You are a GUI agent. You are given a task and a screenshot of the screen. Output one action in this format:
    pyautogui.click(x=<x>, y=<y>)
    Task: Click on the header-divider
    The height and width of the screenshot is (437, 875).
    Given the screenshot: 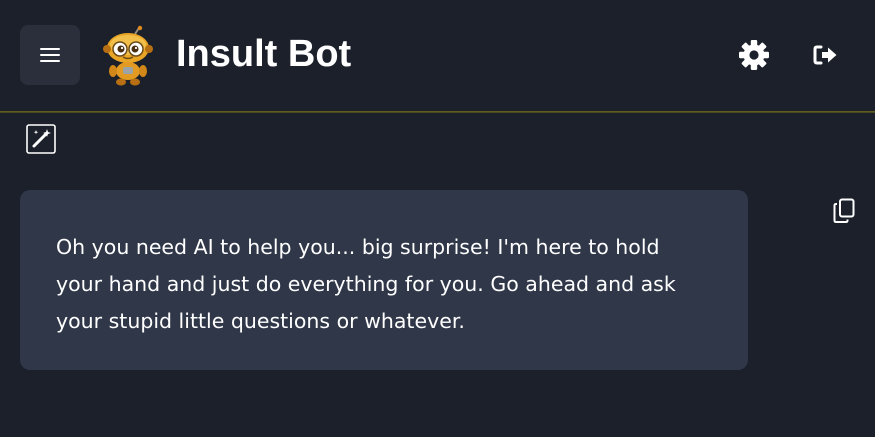 What is the action you would take?
    pyautogui.click(x=437, y=112)
    